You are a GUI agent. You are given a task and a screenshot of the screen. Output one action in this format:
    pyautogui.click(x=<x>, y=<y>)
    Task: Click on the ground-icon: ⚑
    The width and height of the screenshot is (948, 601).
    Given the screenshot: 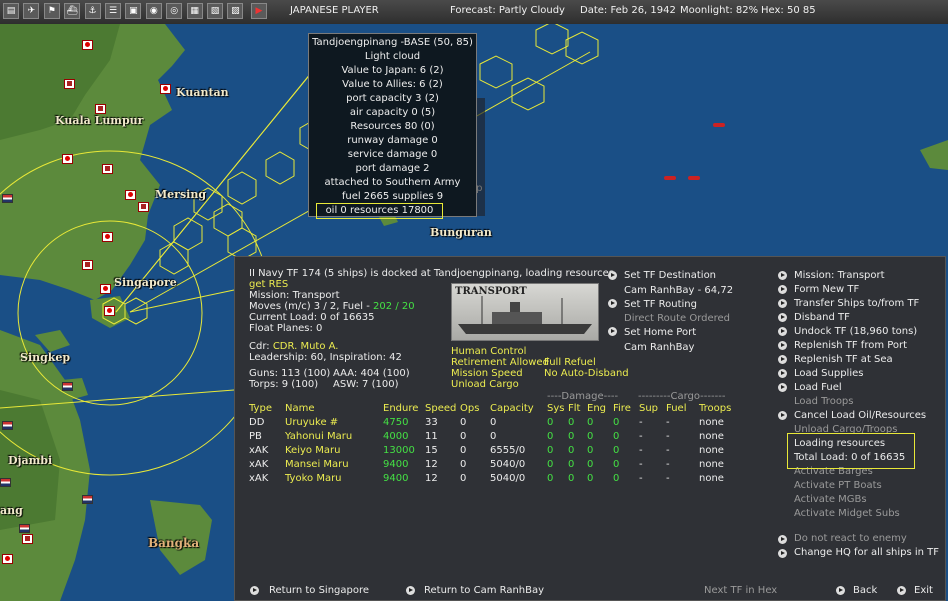 What is the action you would take?
    pyautogui.click(x=51, y=11)
    